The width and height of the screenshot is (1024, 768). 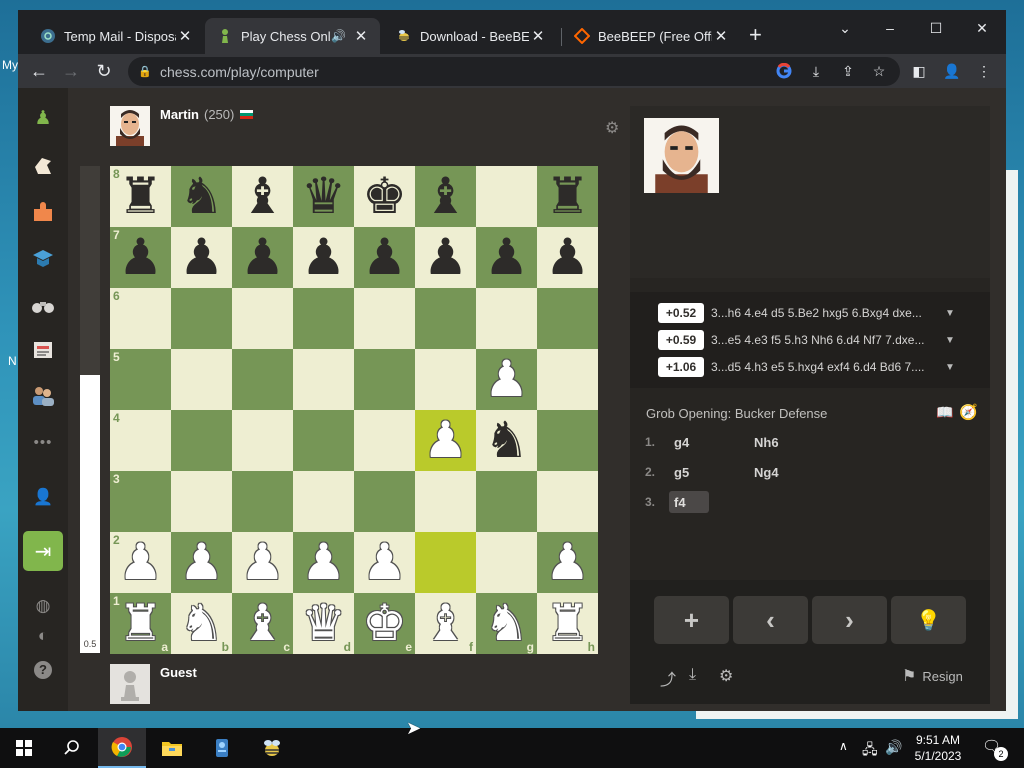 What do you see at coordinates (43, 442) in the screenshot?
I see `more-icon: •••` at bounding box center [43, 442].